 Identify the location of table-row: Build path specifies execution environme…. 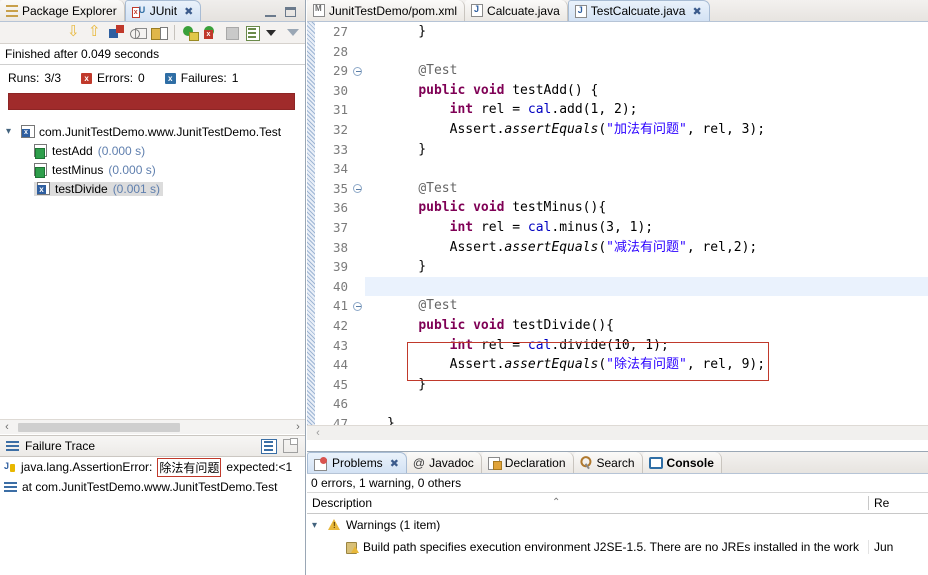
(617, 547).